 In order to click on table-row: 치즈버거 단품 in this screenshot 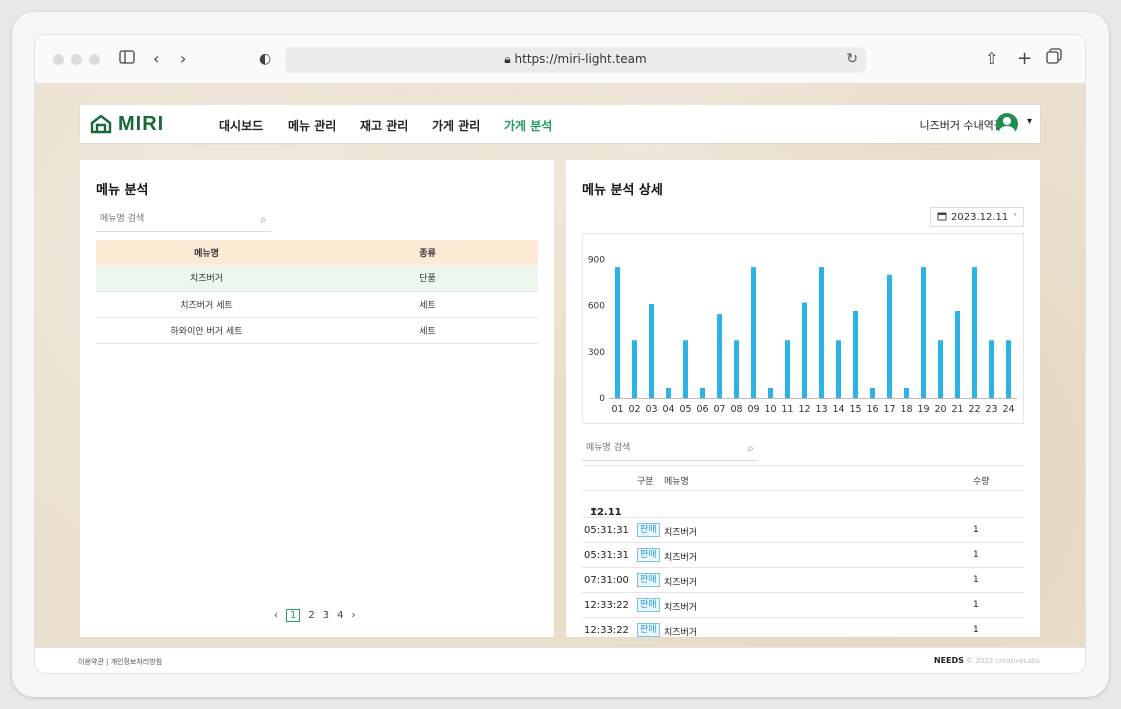, I will do `click(317, 278)`.